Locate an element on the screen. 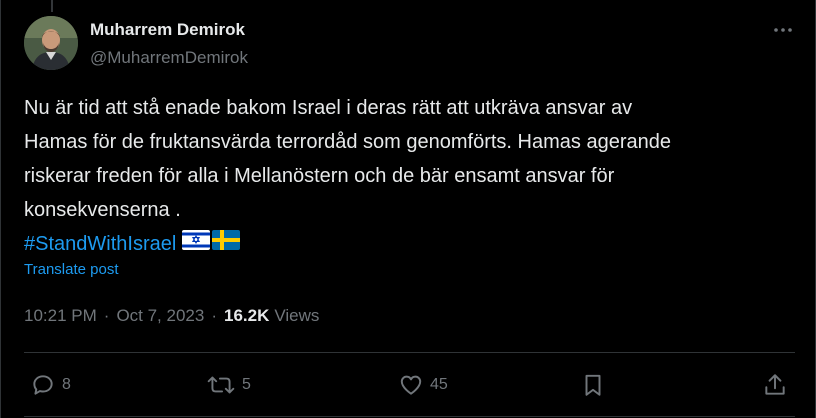 This screenshot has height=418, width=816. reply-count: 8 is located at coordinates (66, 384).